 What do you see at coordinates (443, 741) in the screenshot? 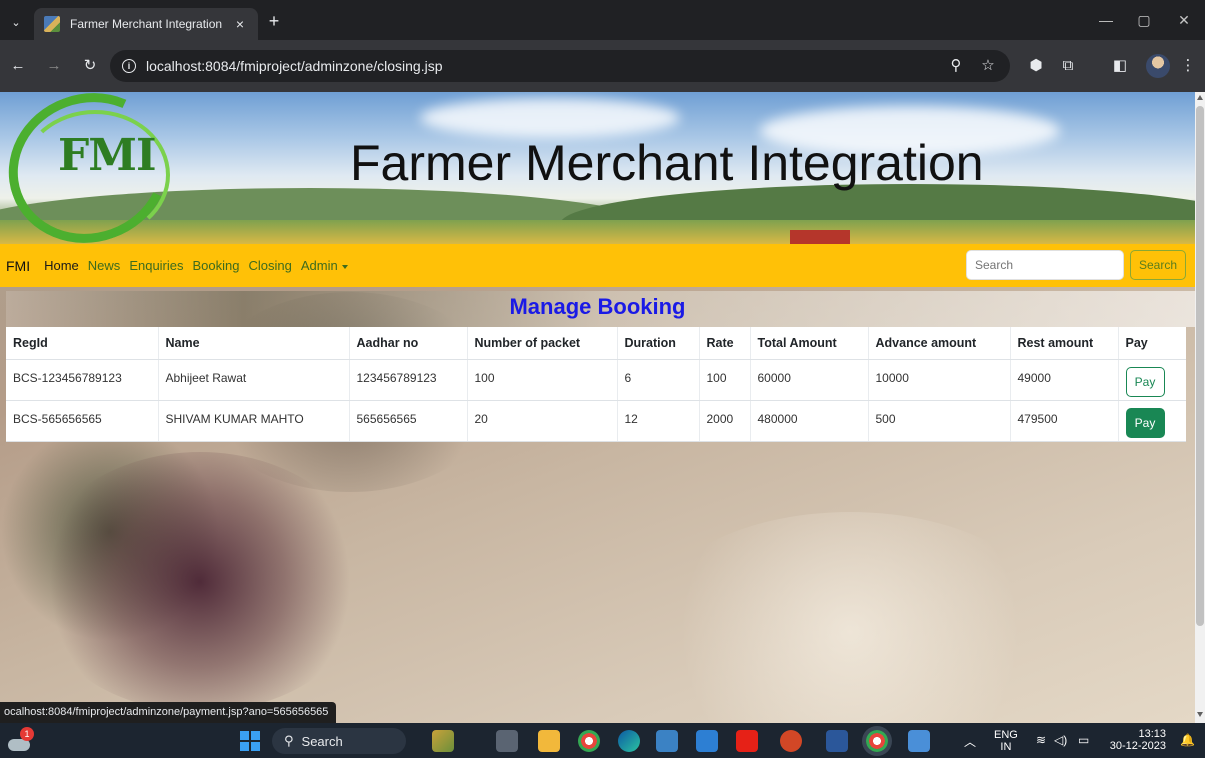
I see `widgets-app-icon` at bounding box center [443, 741].